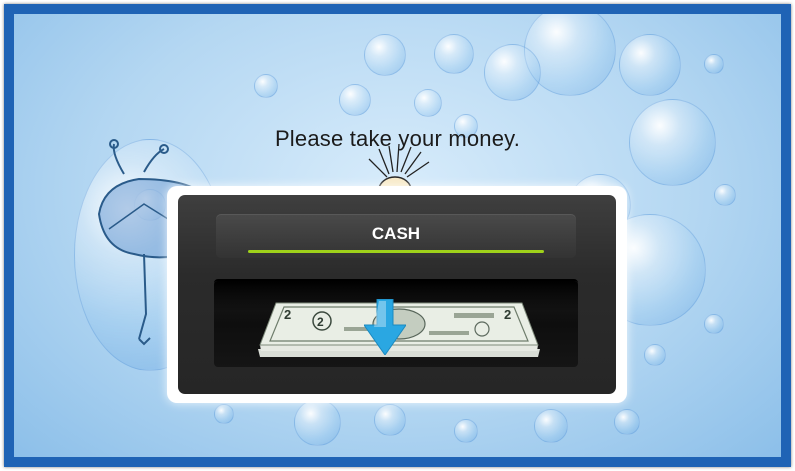 Image resolution: width=795 pixels, height=471 pixels. I want to click on cash-slot: 2 2 2, so click(396, 323).